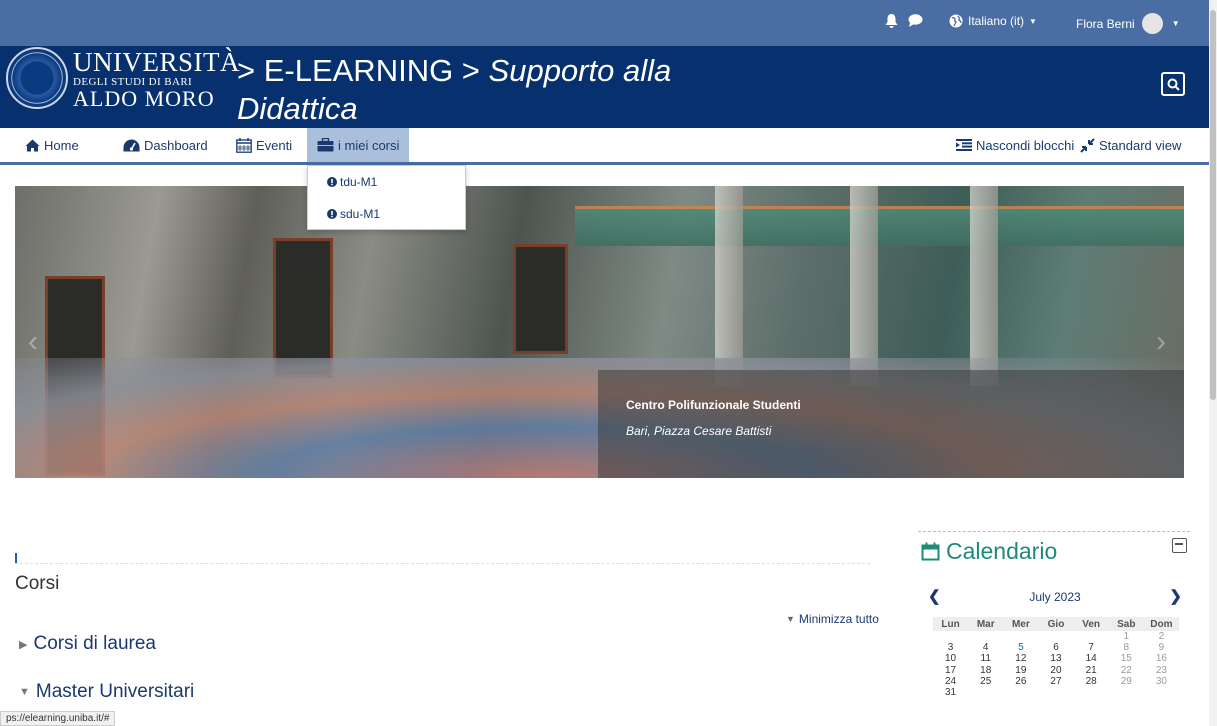 The image size is (1217, 726). Describe the element at coordinates (1020, 647) in the screenshot. I see `calendar-day: 5` at that location.